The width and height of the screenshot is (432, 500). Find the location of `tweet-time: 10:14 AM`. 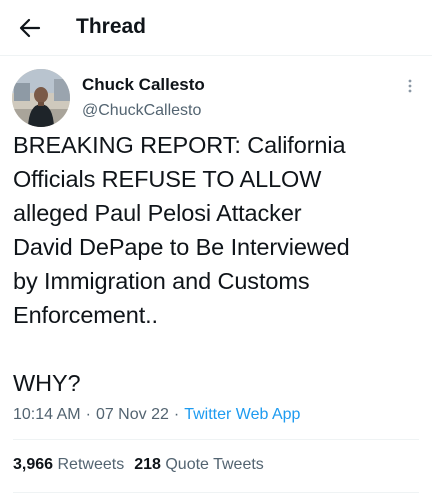

tweet-time: 10:14 AM is located at coordinates (47, 414).